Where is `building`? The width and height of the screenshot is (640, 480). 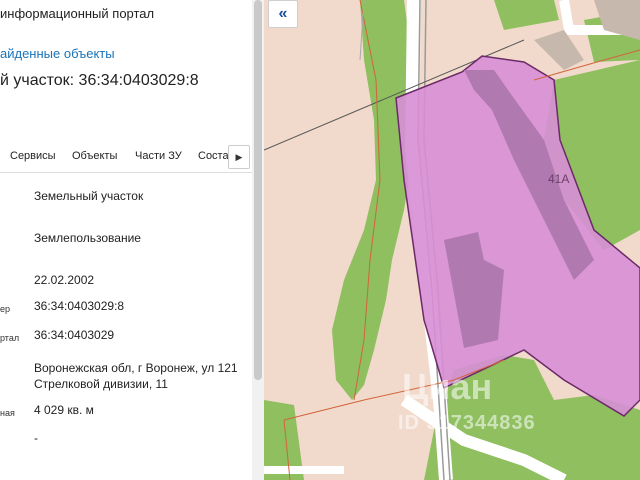 building is located at coordinates (559, 50).